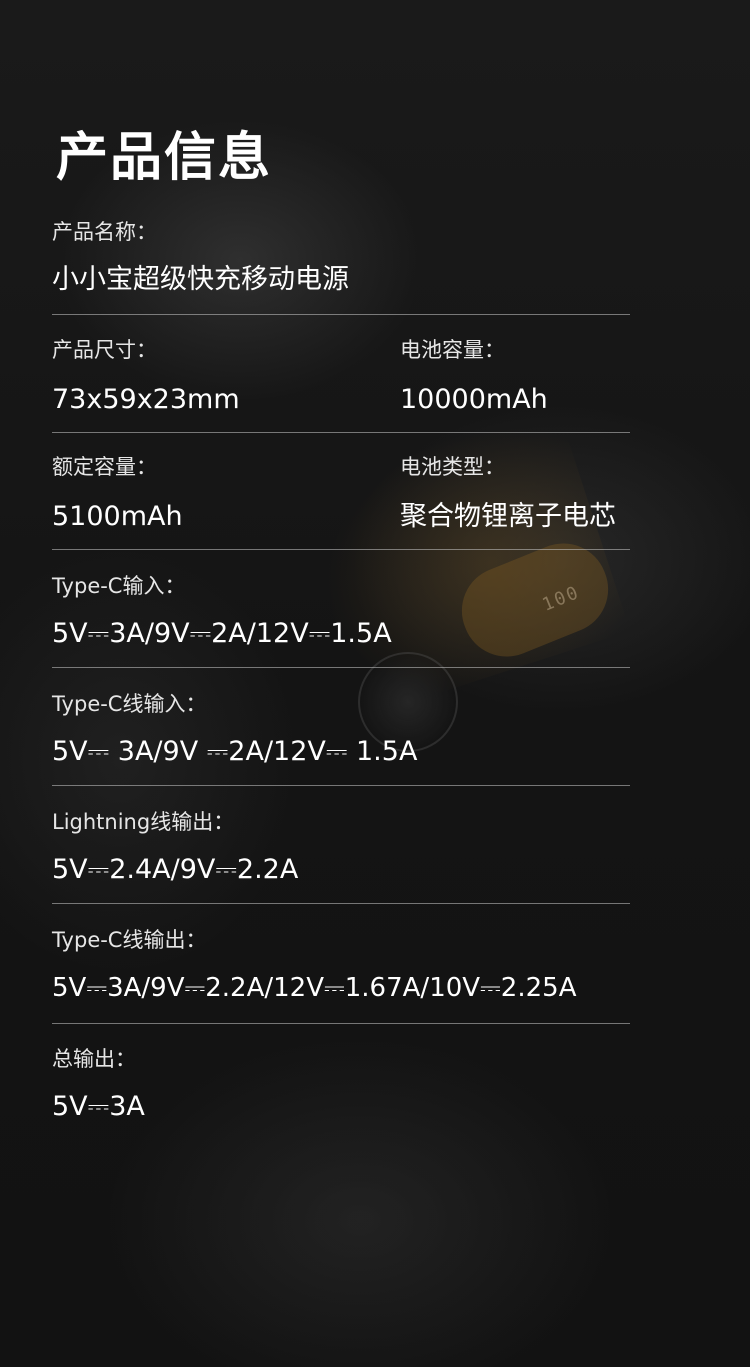 Image resolution: width=750 pixels, height=1367 pixels. I want to click on spec-value: 73x59x23mm, so click(146, 399).